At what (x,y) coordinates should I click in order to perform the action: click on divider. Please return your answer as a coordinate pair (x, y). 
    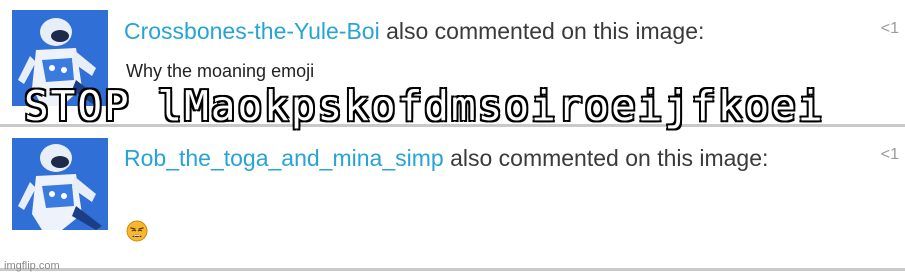
    Looking at the image, I should click on (452, 269).